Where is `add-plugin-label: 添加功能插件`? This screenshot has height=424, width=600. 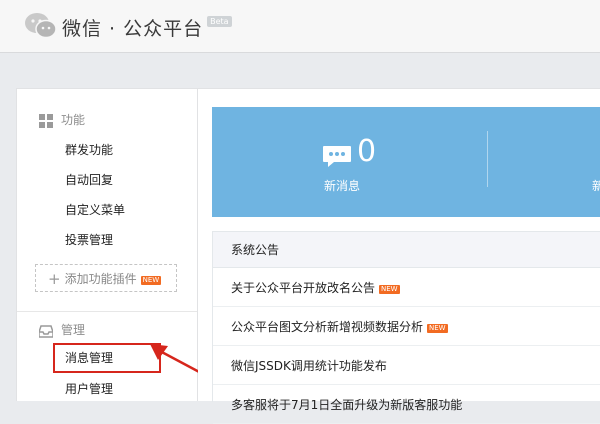 add-plugin-label: 添加功能插件 is located at coordinates (100, 279).